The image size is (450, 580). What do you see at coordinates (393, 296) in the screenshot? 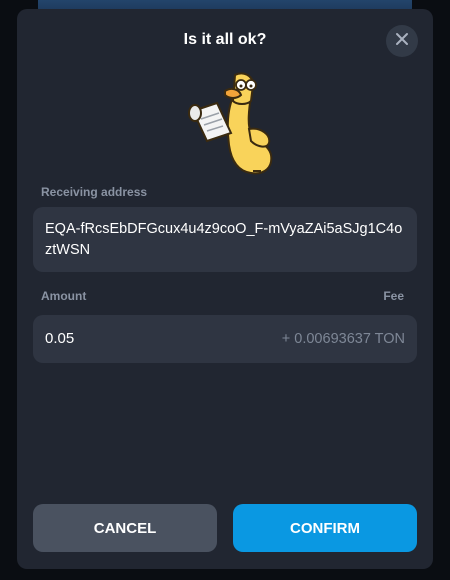
I see `fee-label: Fee` at bounding box center [393, 296].